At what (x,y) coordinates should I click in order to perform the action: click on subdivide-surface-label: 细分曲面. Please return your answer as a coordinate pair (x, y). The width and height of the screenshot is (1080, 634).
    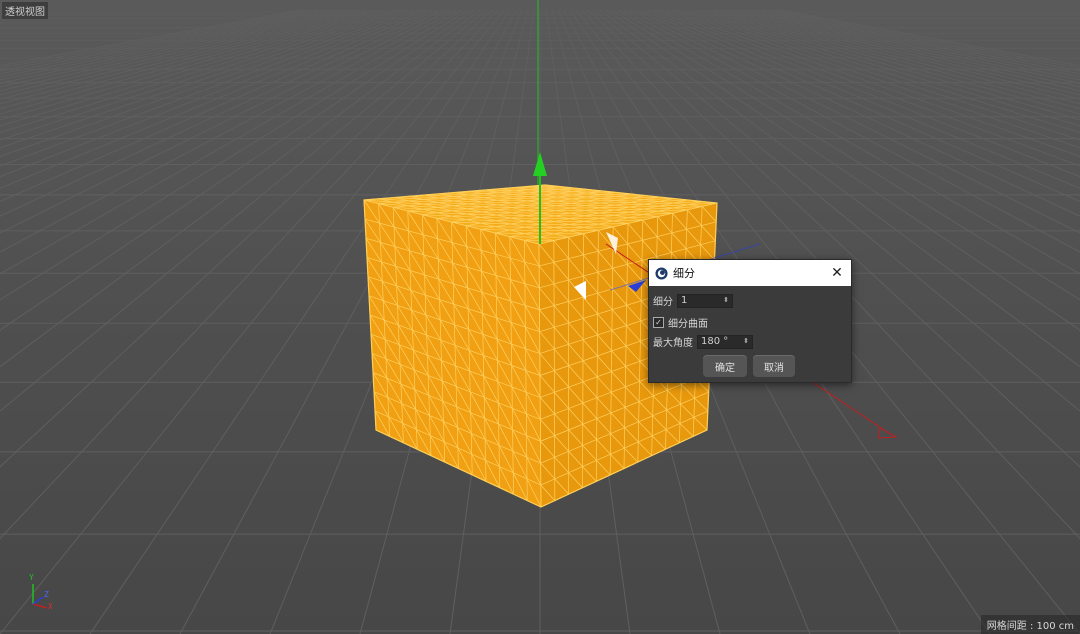
    Looking at the image, I should click on (688, 324).